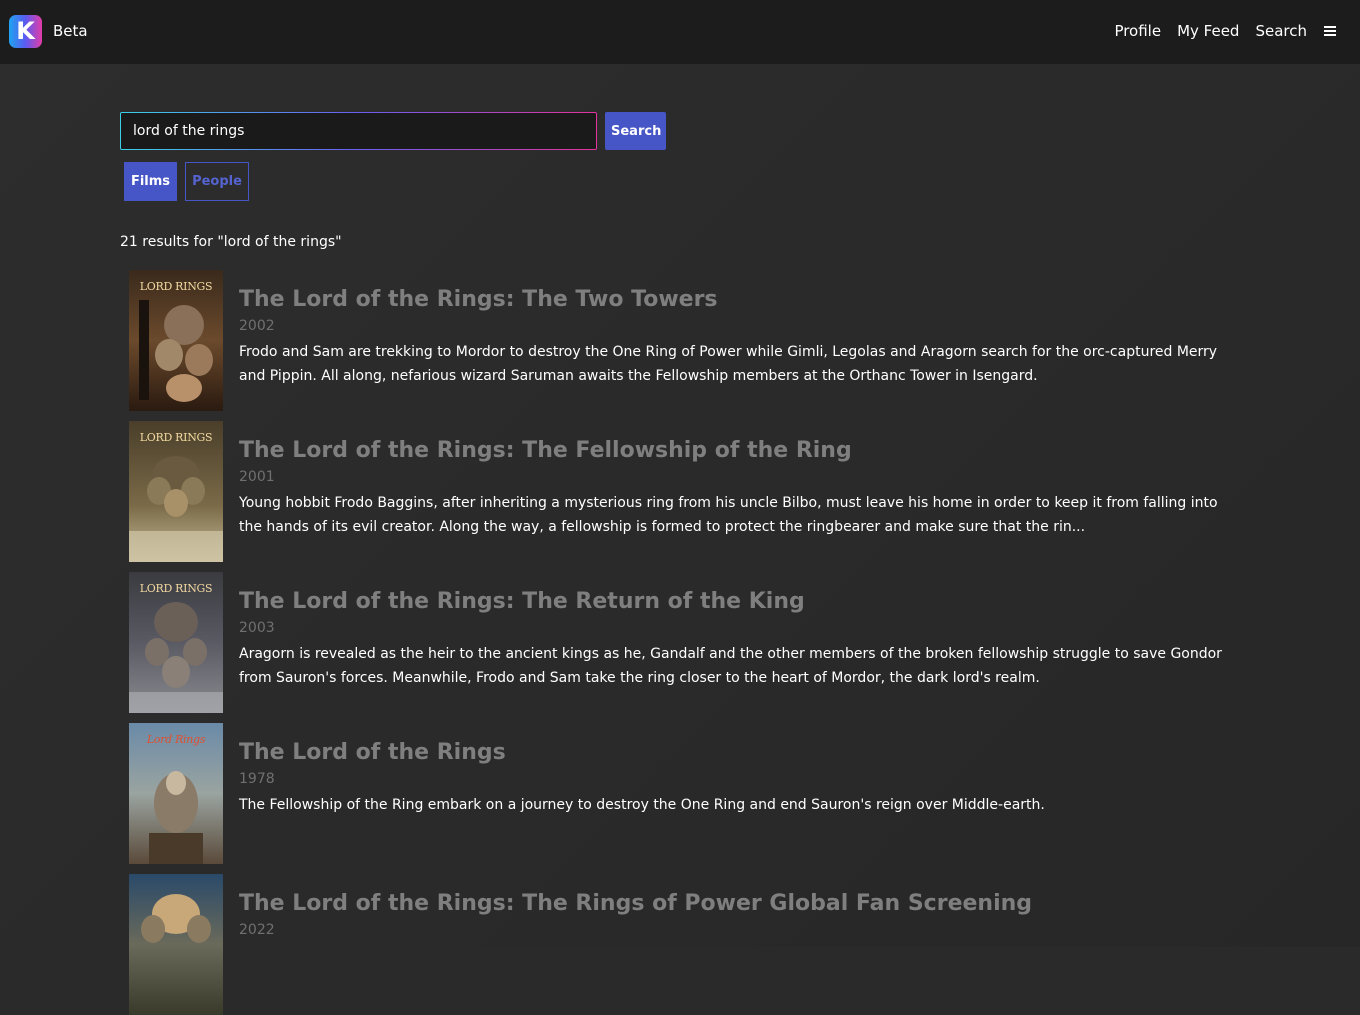 Image resolution: width=1360 pixels, height=1015 pixels. Describe the element at coordinates (257, 930) in the screenshot. I see `film-year: 2022` at that location.